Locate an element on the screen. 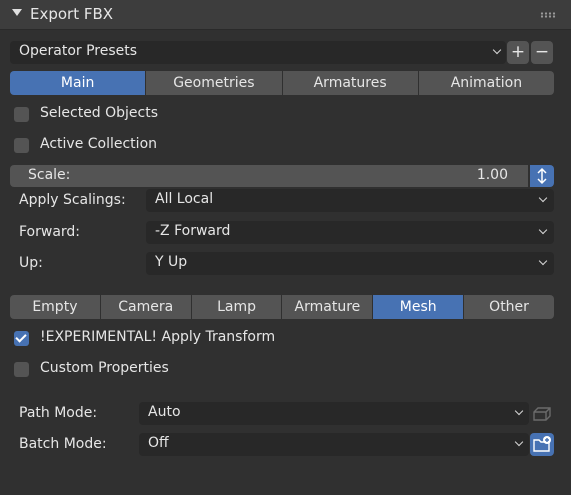  apply-scalings-dropdown: All Local is located at coordinates (350, 200).